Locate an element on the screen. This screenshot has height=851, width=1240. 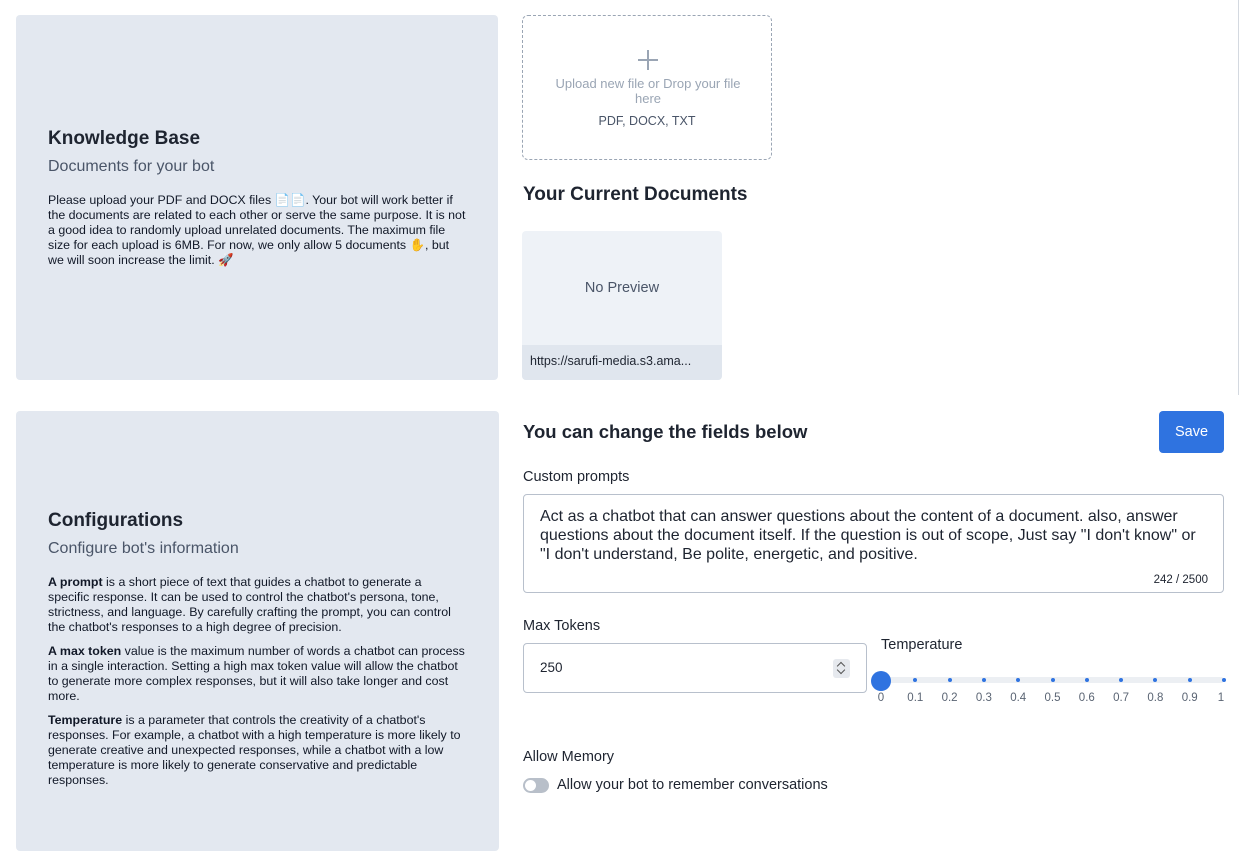
allow-memory-toggle is located at coordinates (536, 785).